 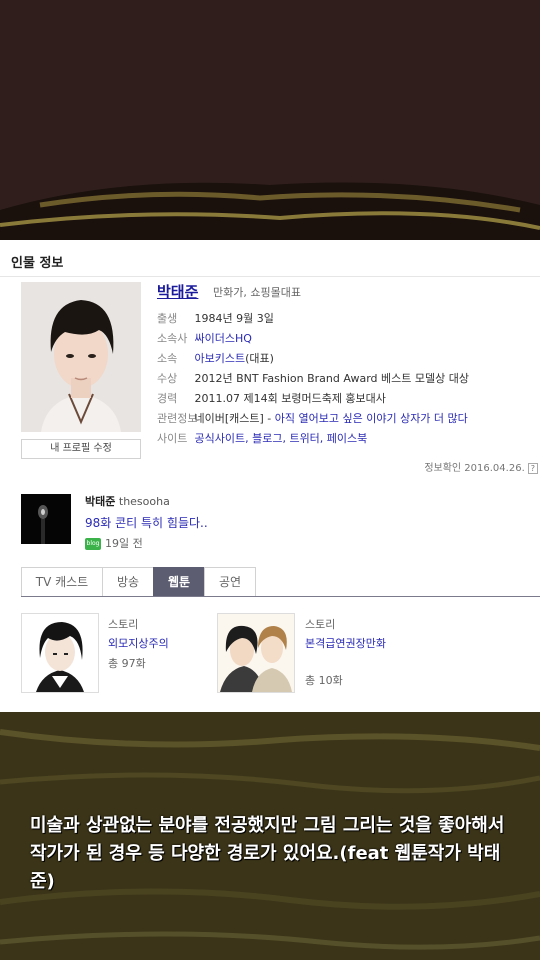 I want to click on blog-time: blog 19일 전, so click(x=114, y=543).